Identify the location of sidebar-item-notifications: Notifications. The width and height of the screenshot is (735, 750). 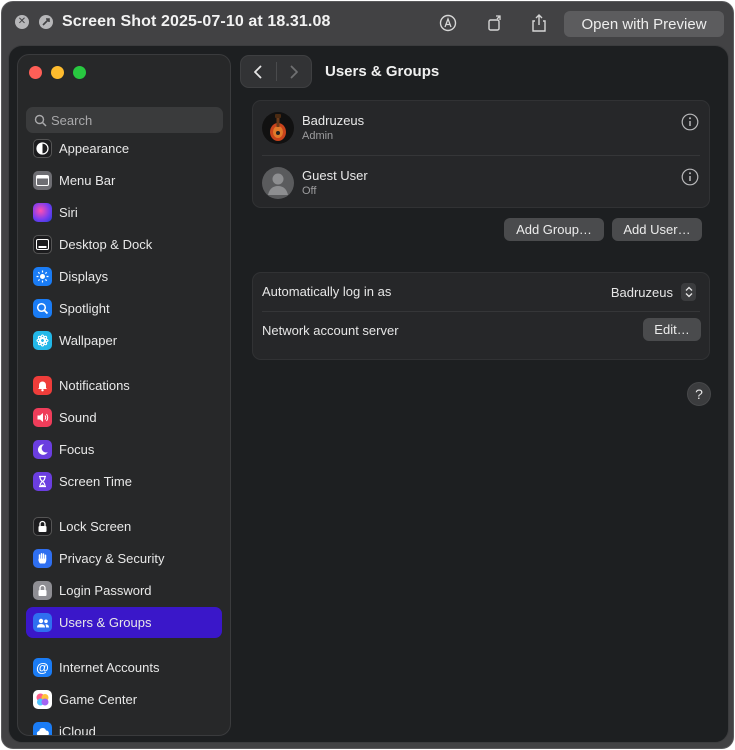
(124, 385).